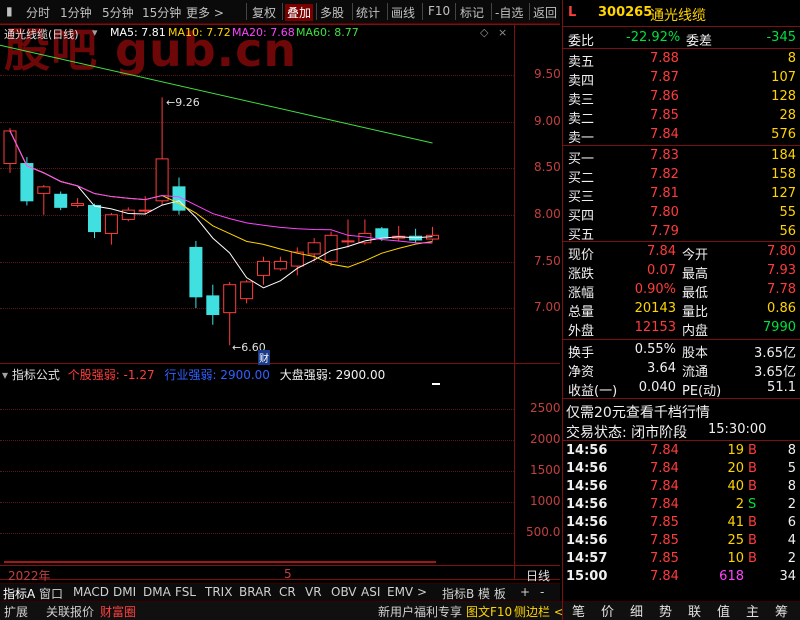 Image resolution: width=800 pixels, height=620 pixels. Describe the element at coordinates (665, 610) in the screenshot. I see `panel-tab: 势` at that location.